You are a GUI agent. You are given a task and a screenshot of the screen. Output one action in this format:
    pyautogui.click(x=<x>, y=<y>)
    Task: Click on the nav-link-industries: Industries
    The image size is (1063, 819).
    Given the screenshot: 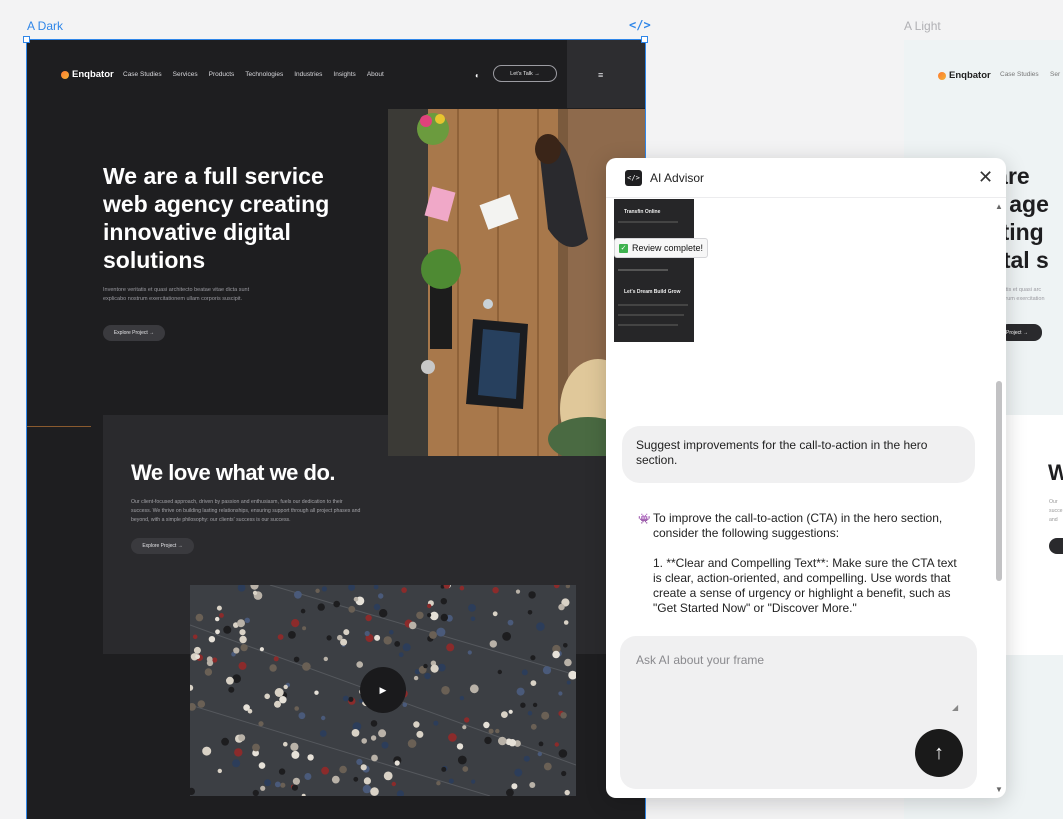 What is the action you would take?
    pyautogui.click(x=308, y=74)
    